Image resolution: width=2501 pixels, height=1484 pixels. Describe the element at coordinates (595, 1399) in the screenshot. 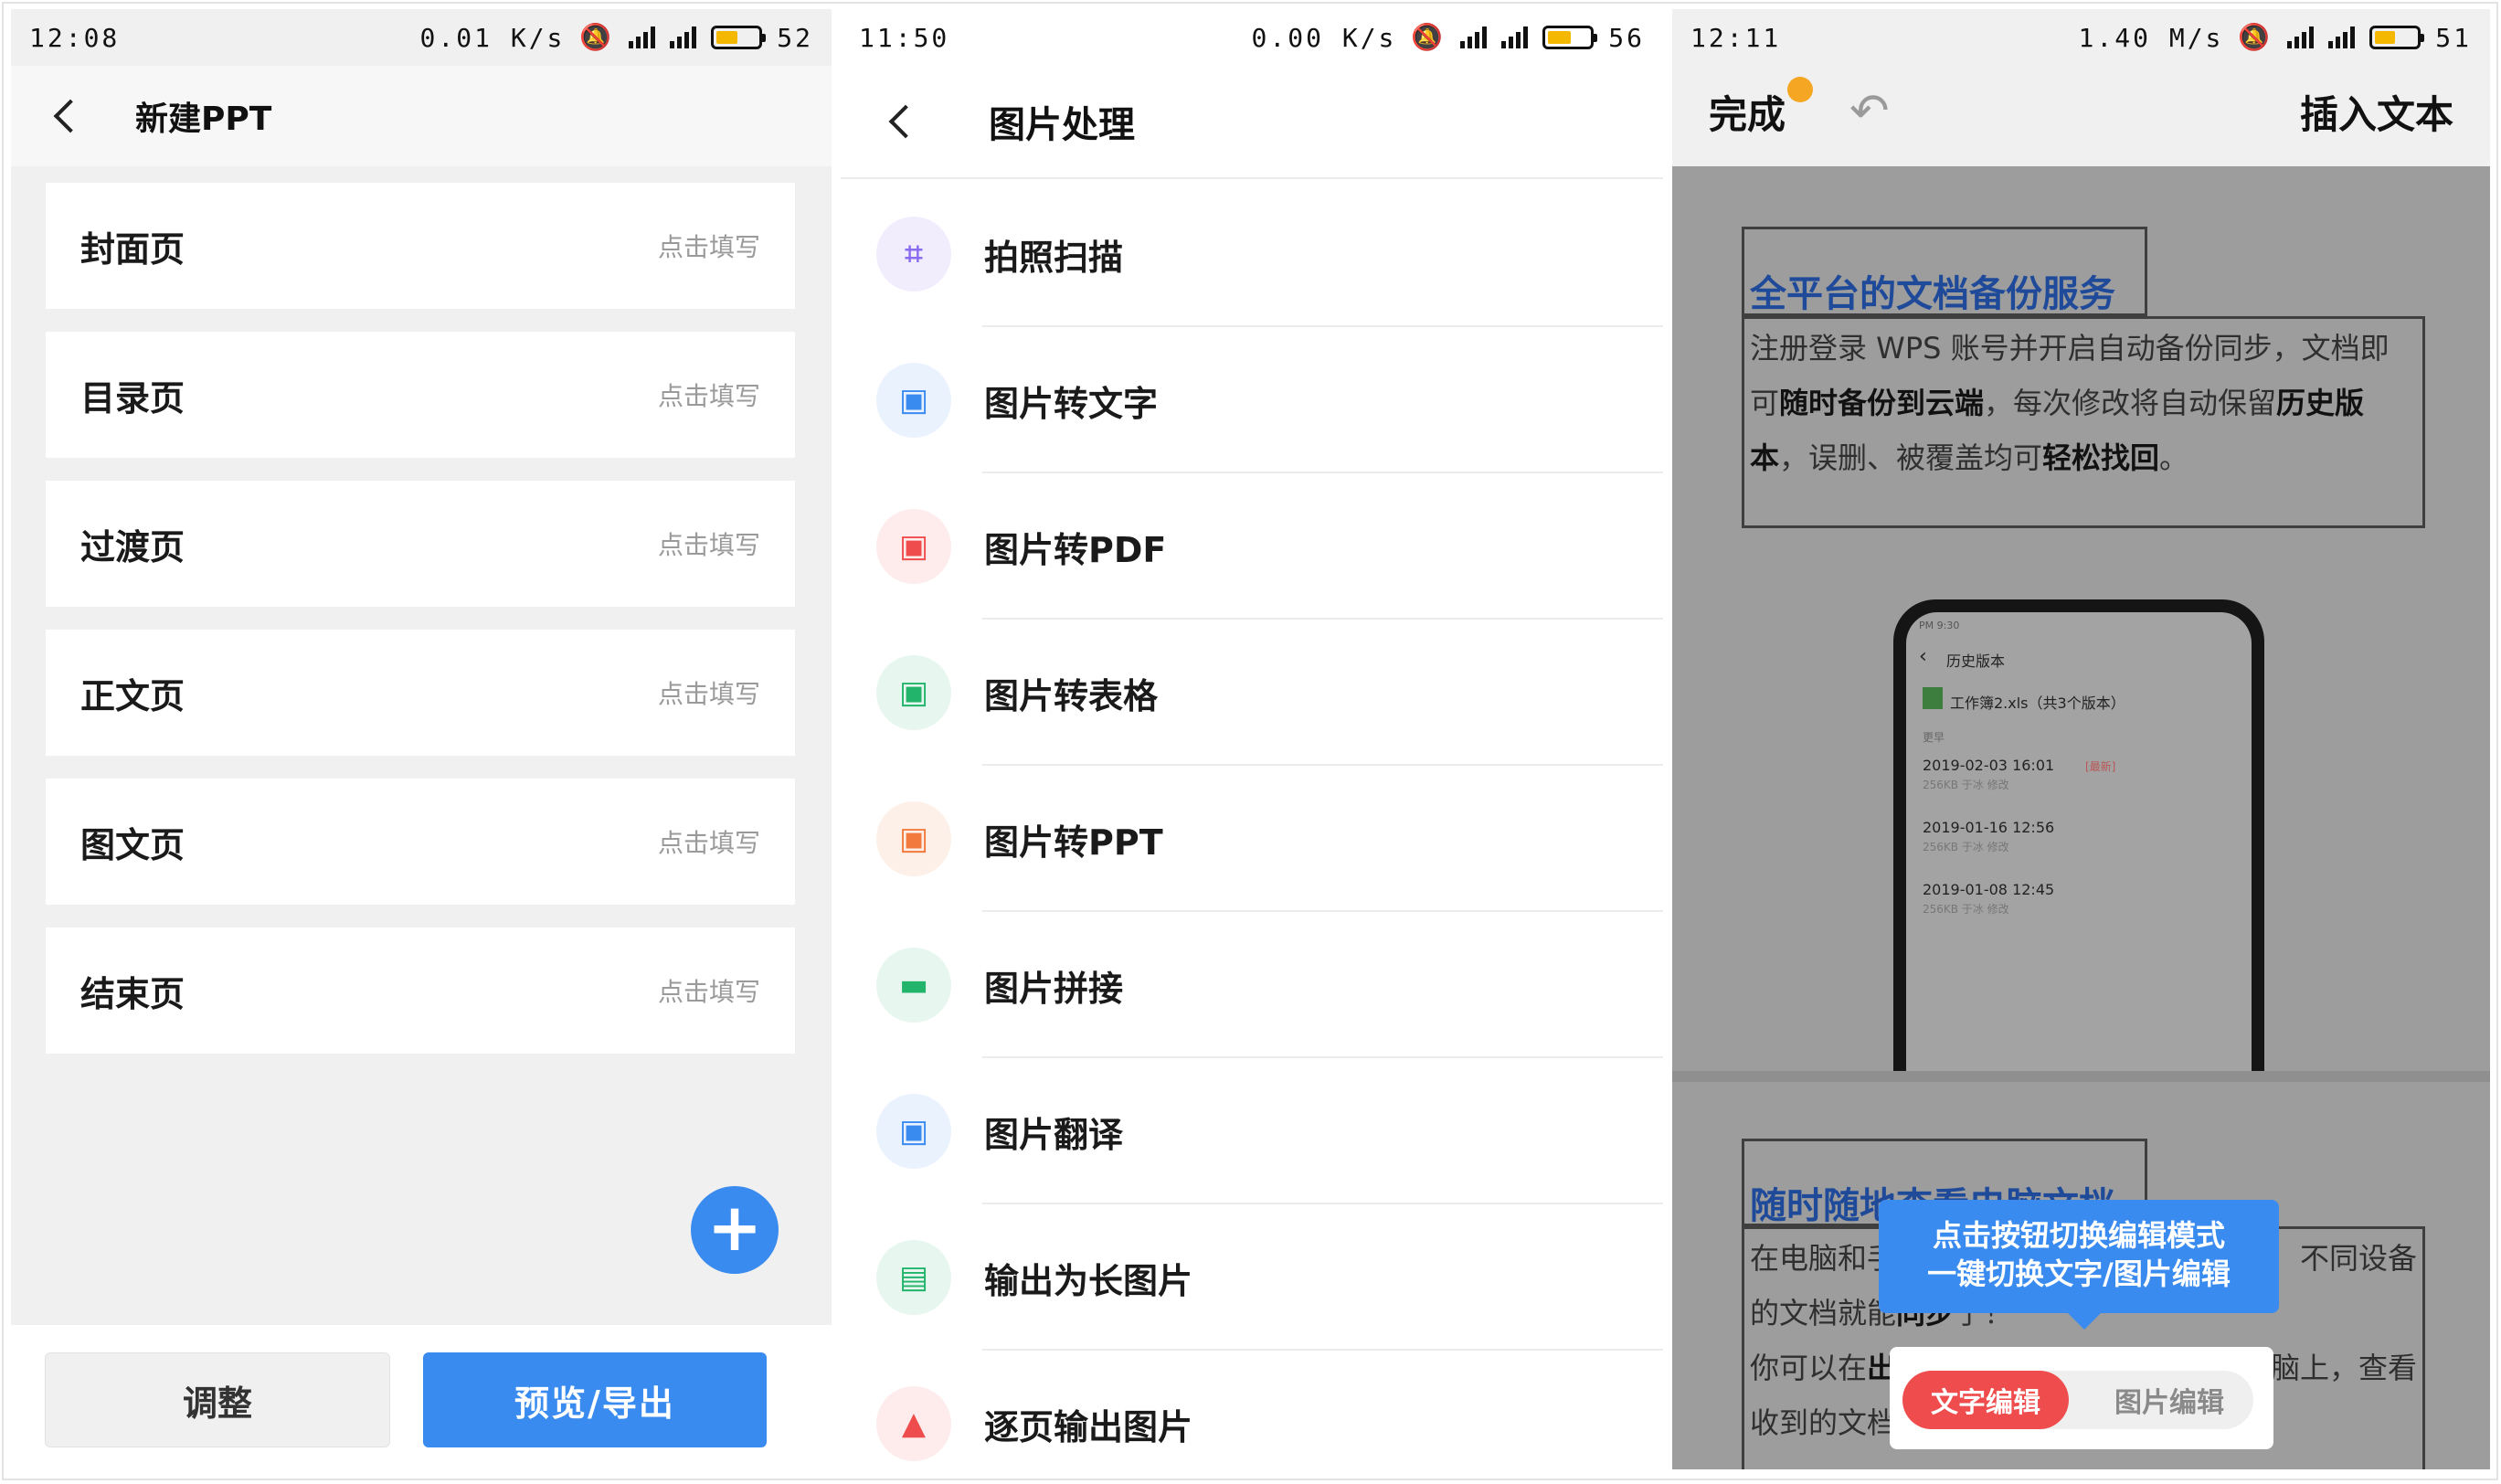

I see `preview-export-button: 预览/导出` at that location.